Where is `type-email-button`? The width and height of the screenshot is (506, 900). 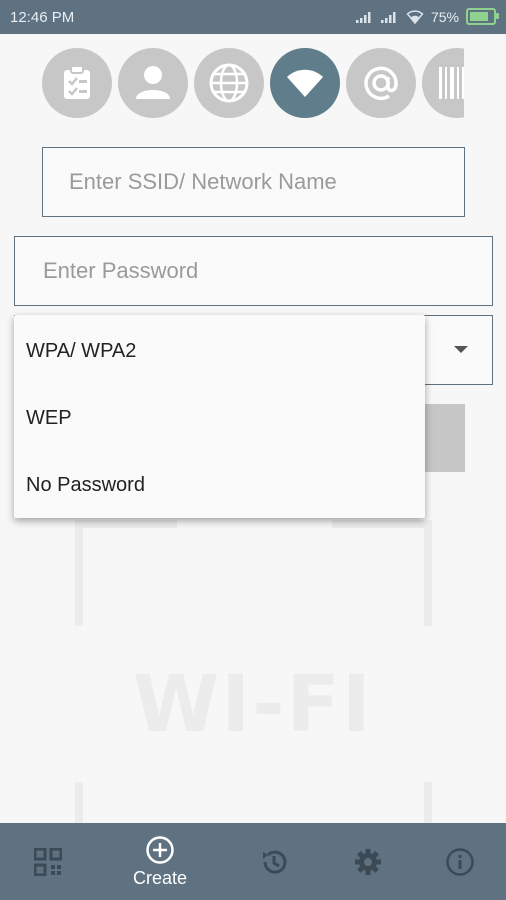 type-email-button is located at coordinates (381, 83).